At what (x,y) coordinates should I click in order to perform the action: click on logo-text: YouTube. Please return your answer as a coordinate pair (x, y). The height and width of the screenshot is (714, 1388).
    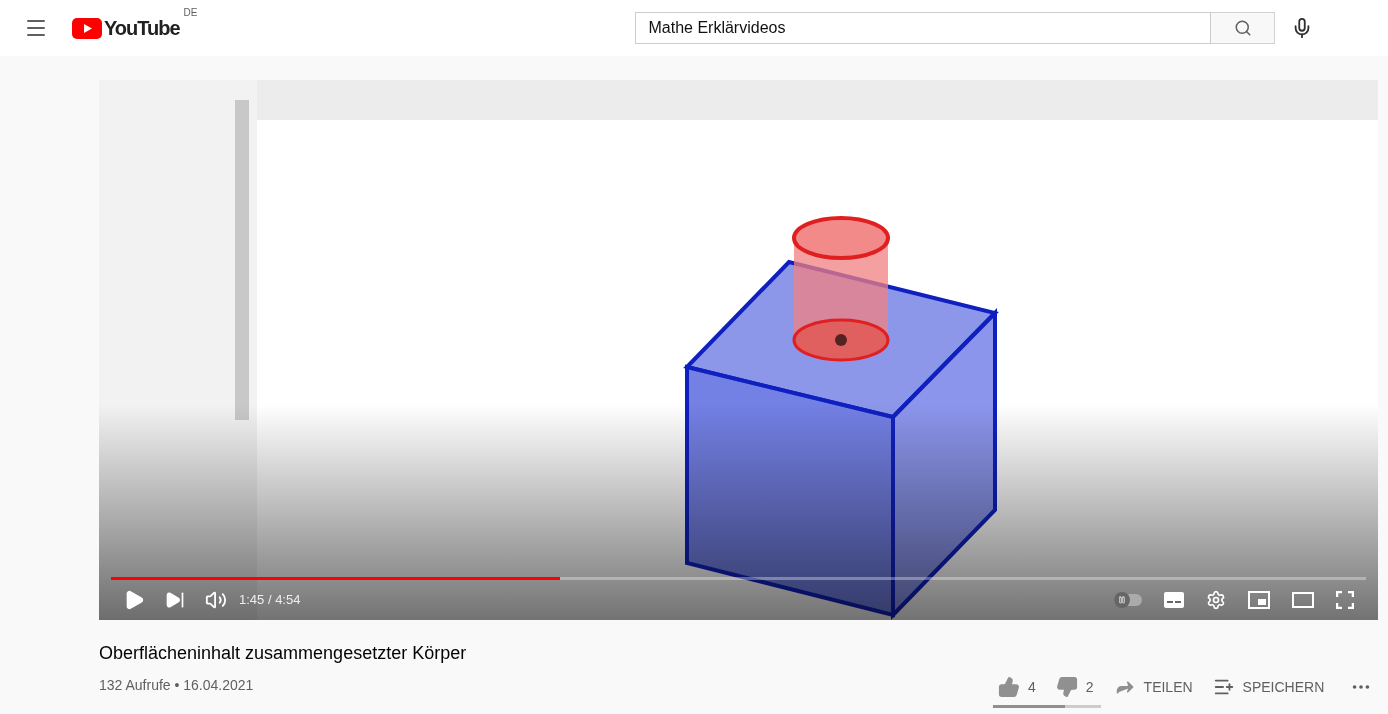
    Looking at the image, I should click on (142, 28).